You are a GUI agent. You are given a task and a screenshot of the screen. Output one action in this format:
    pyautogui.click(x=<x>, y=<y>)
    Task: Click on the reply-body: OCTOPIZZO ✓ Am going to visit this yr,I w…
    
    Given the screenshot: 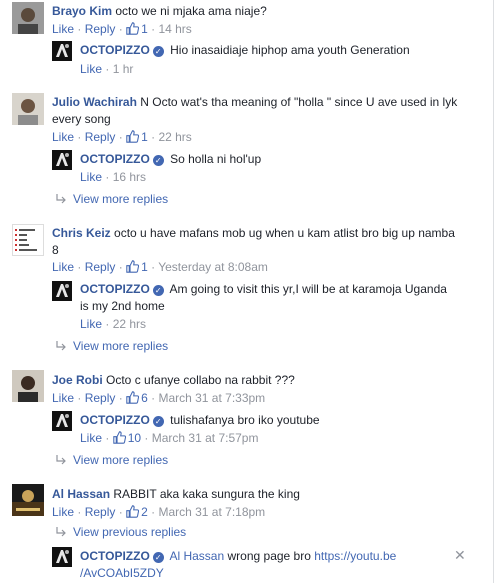 What is the action you would take?
    pyautogui.click(x=275, y=298)
    